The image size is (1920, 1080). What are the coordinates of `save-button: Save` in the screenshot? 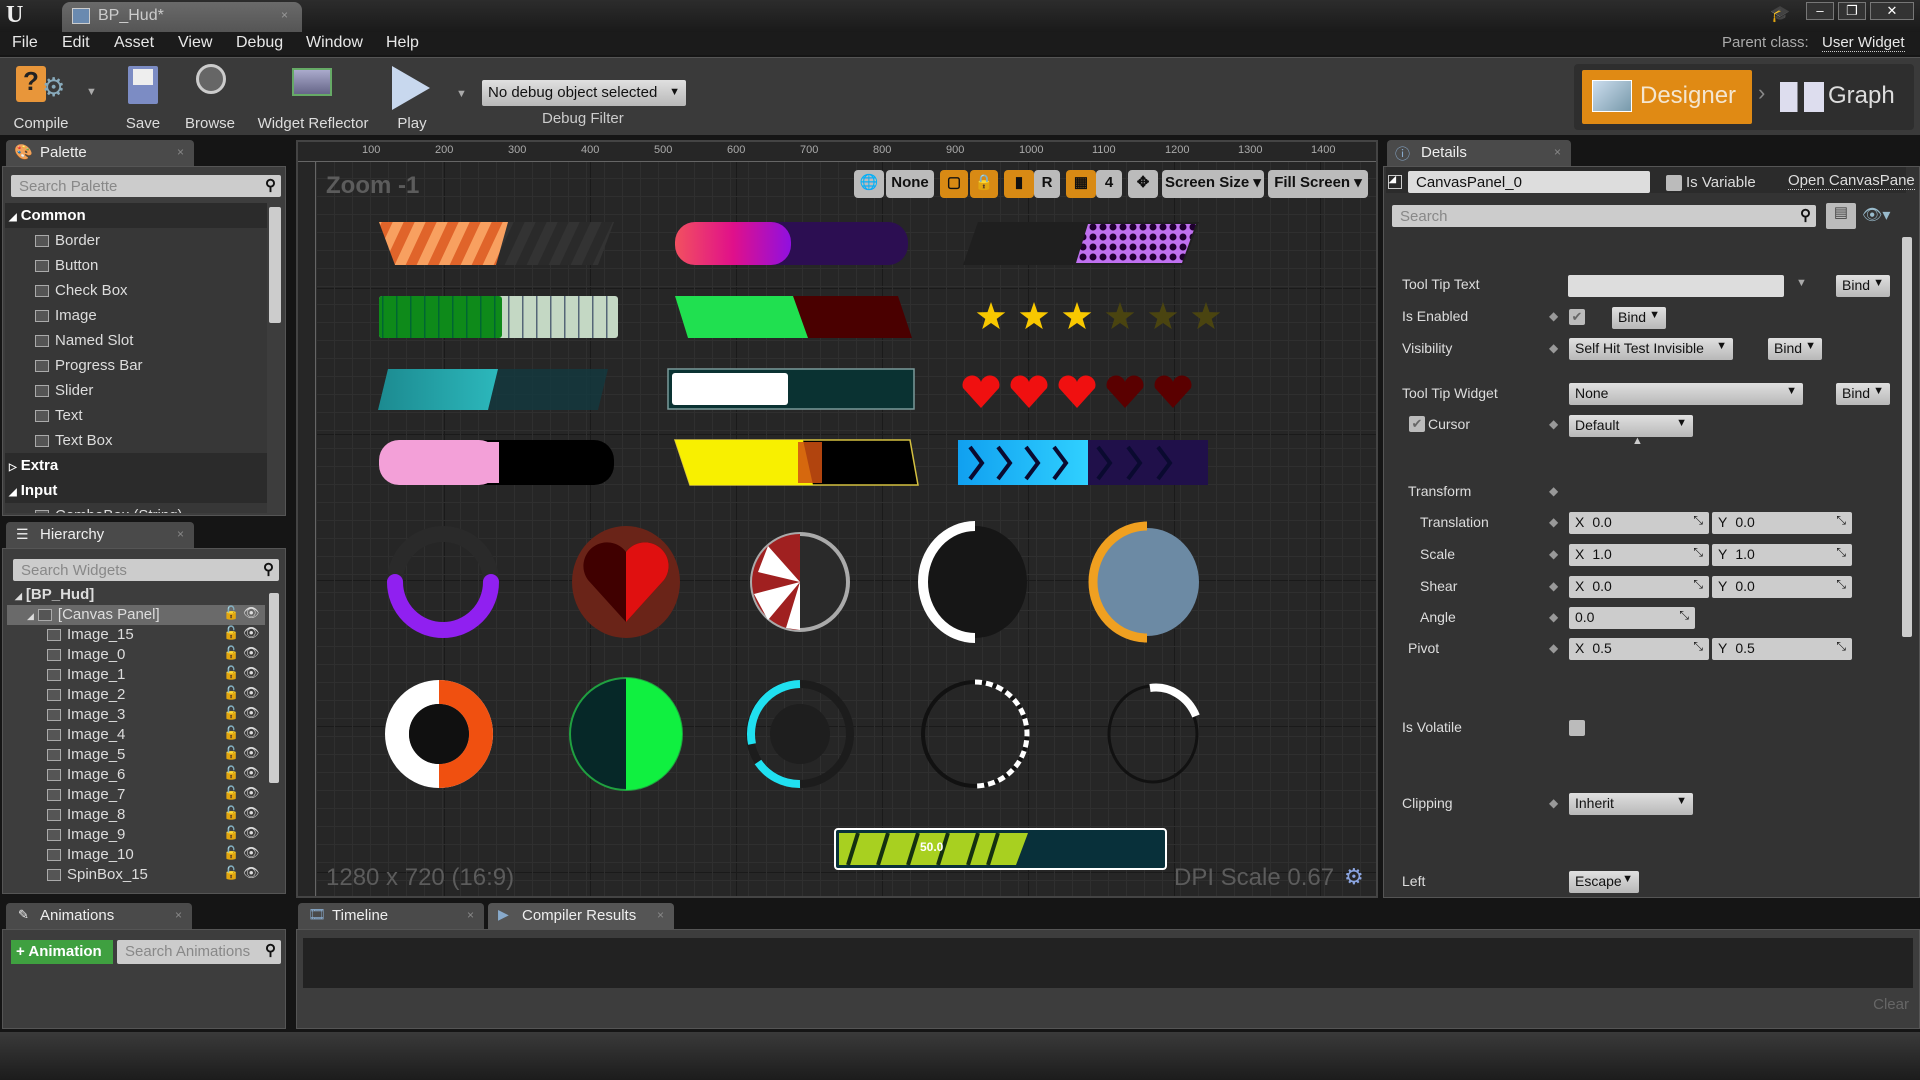 It's located at (143, 98).